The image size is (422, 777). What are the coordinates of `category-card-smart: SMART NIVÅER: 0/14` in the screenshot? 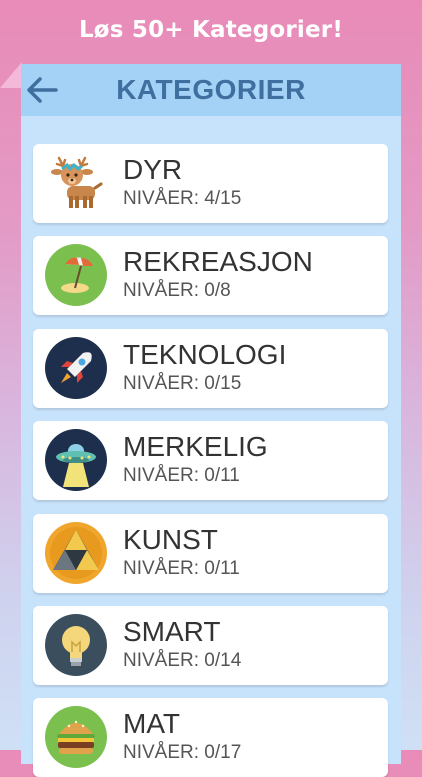 It's located at (210, 645).